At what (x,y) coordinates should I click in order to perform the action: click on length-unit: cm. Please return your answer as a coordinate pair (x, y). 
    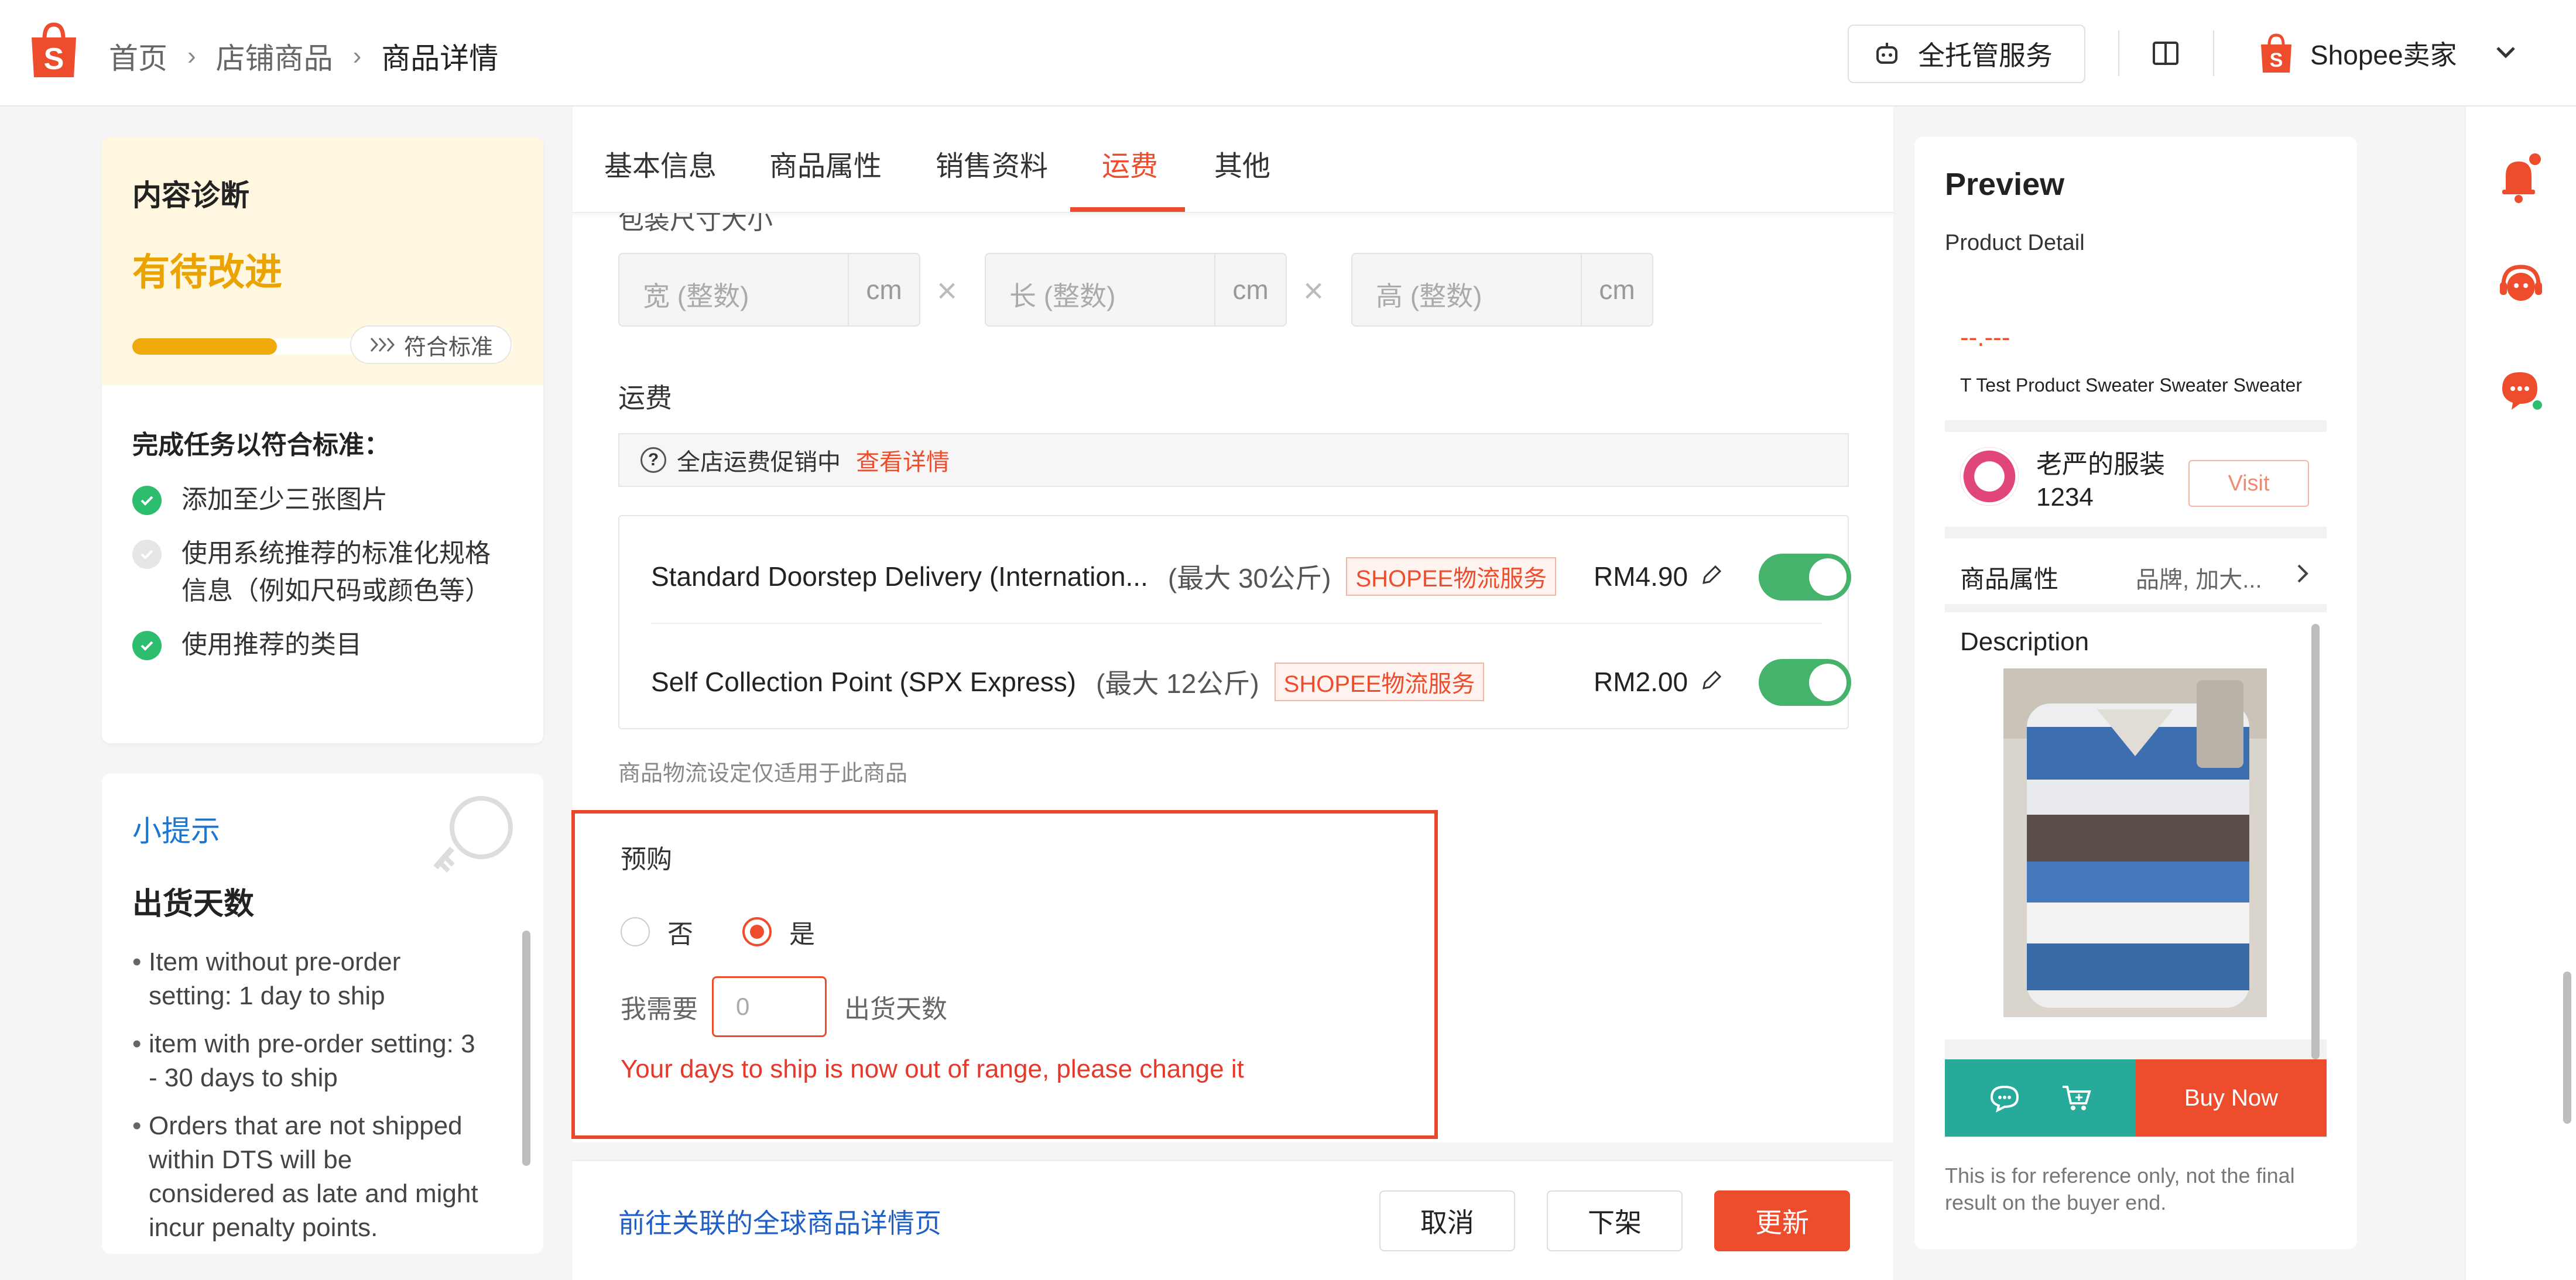
    Looking at the image, I should click on (1250, 289).